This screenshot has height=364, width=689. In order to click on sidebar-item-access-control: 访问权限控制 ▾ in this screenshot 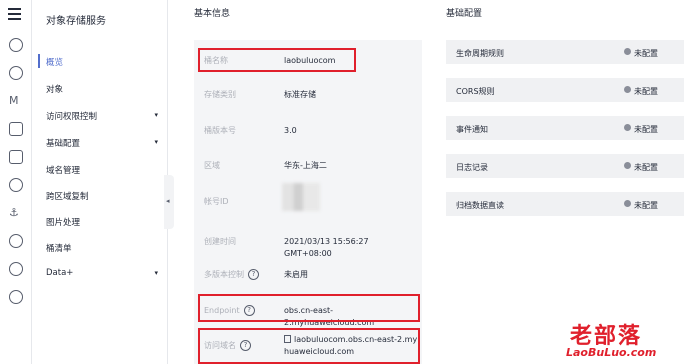, I will do `click(102, 116)`.